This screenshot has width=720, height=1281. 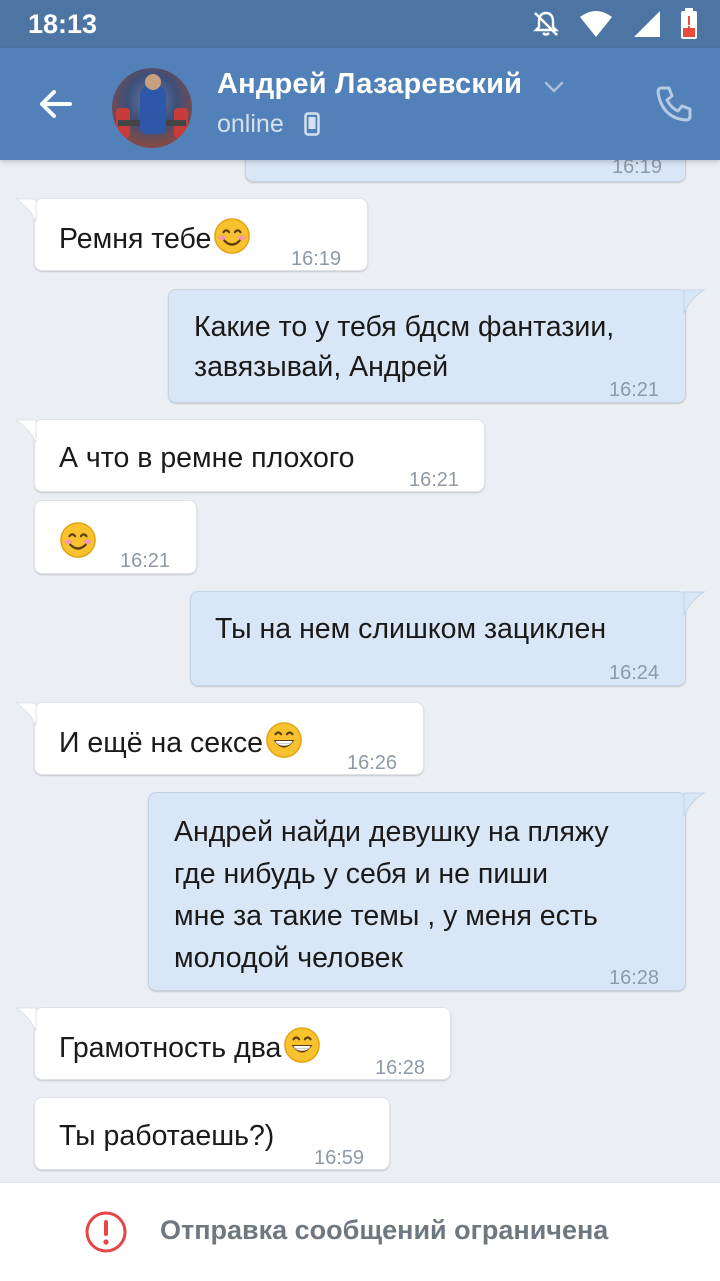 I want to click on cell-signal-icon, so click(x=646, y=24).